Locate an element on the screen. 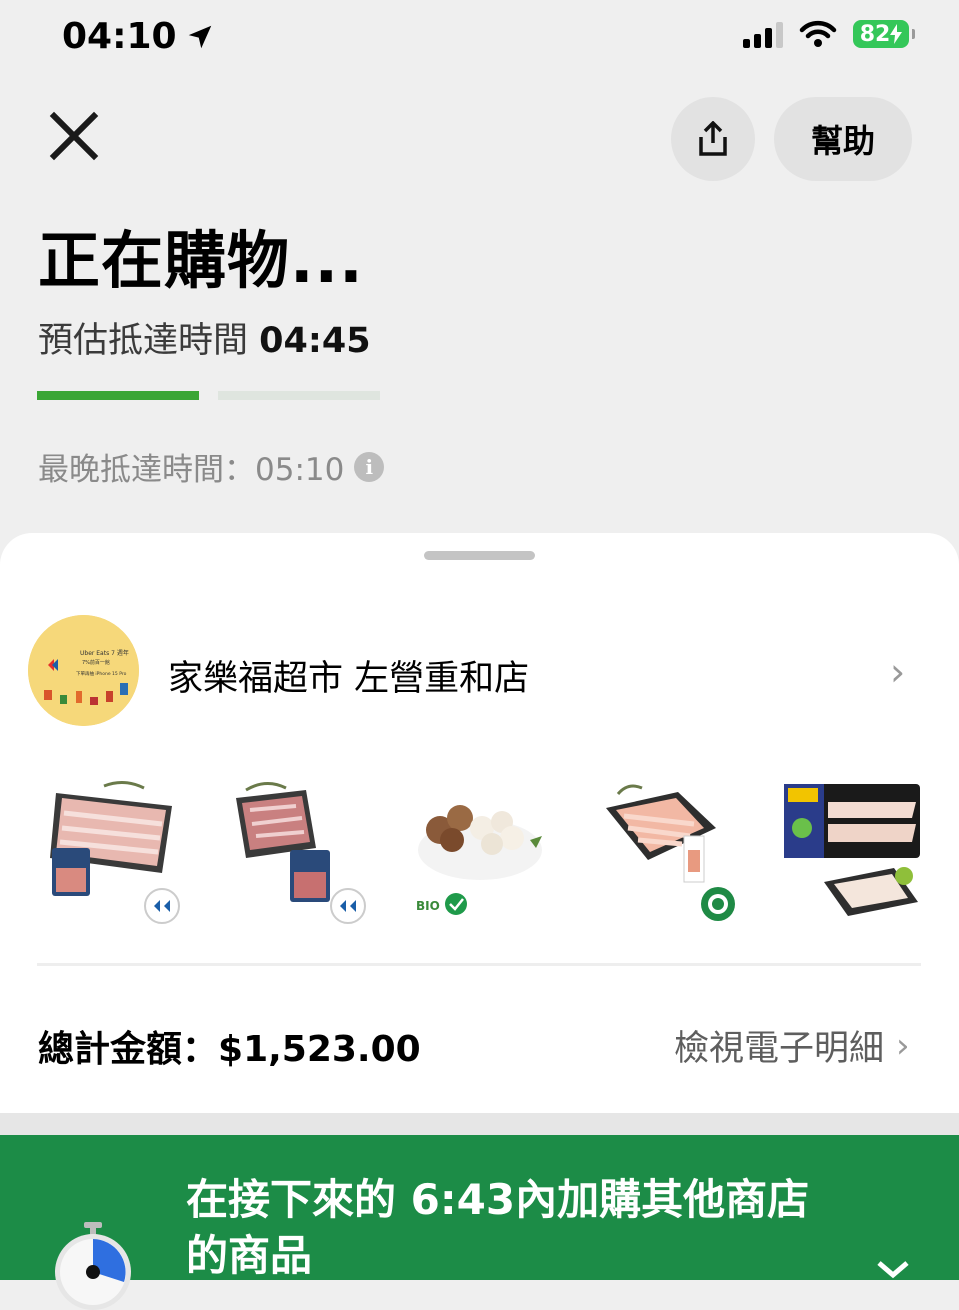  logo-line-1: Uber Eats 7 週年 is located at coordinates (104, 653).